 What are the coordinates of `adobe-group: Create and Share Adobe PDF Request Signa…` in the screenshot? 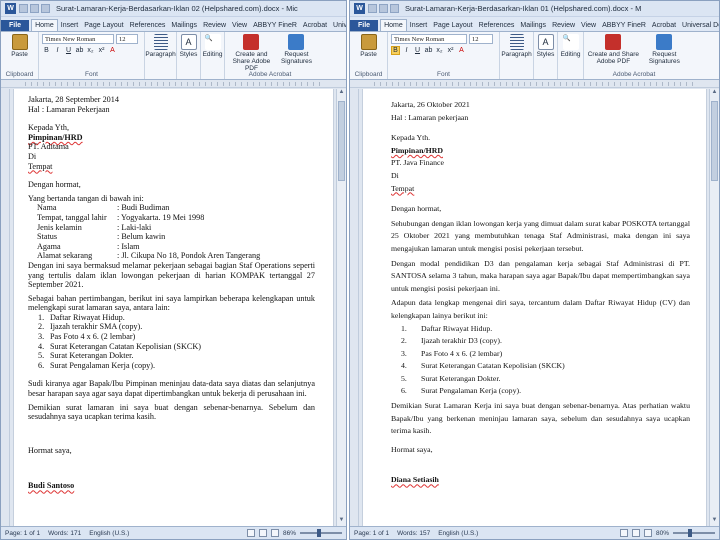 It's located at (634, 55).